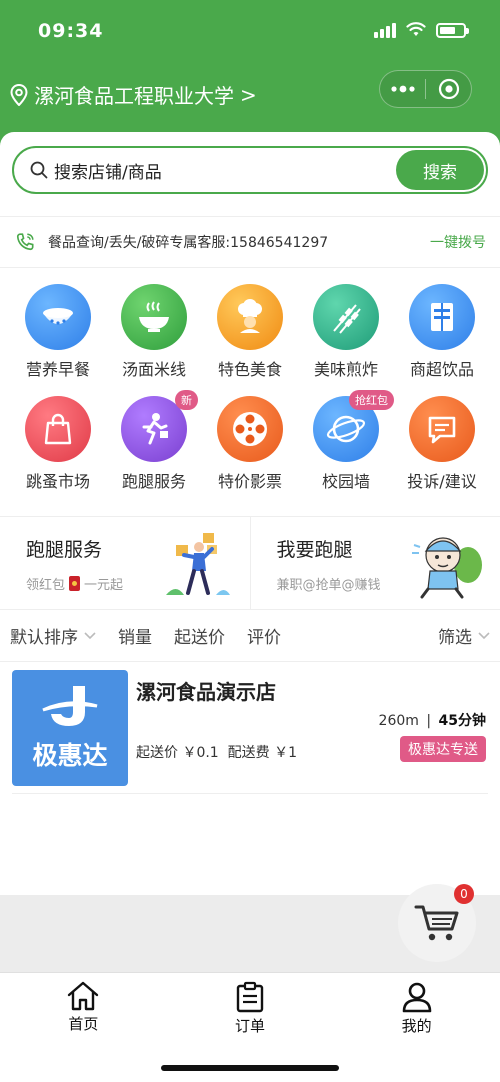 Image resolution: width=500 pixels, height=1082 pixels. Describe the element at coordinates (75, 583) in the screenshot. I see `red-packet-icon` at that location.